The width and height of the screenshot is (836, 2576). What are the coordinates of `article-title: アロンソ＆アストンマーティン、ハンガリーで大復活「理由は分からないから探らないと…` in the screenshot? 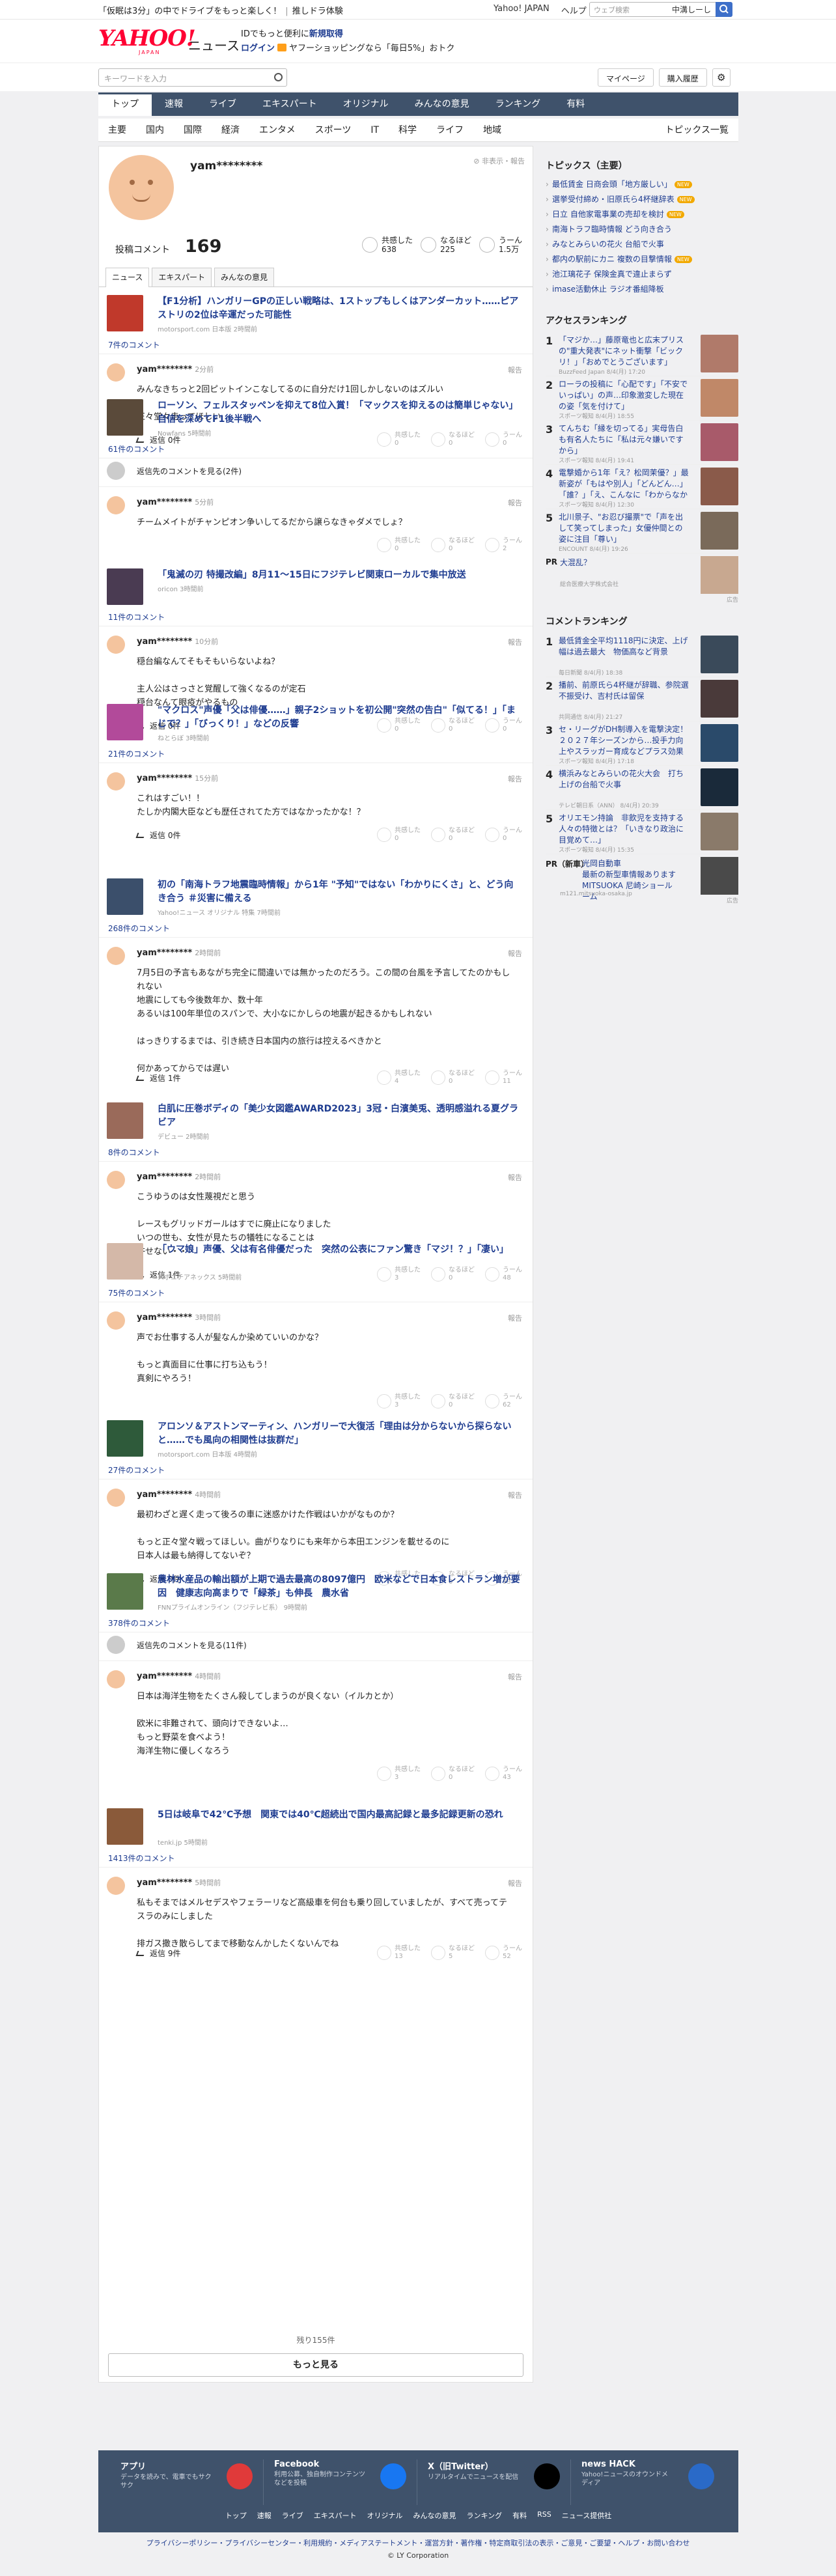 It's located at (340, 1434).